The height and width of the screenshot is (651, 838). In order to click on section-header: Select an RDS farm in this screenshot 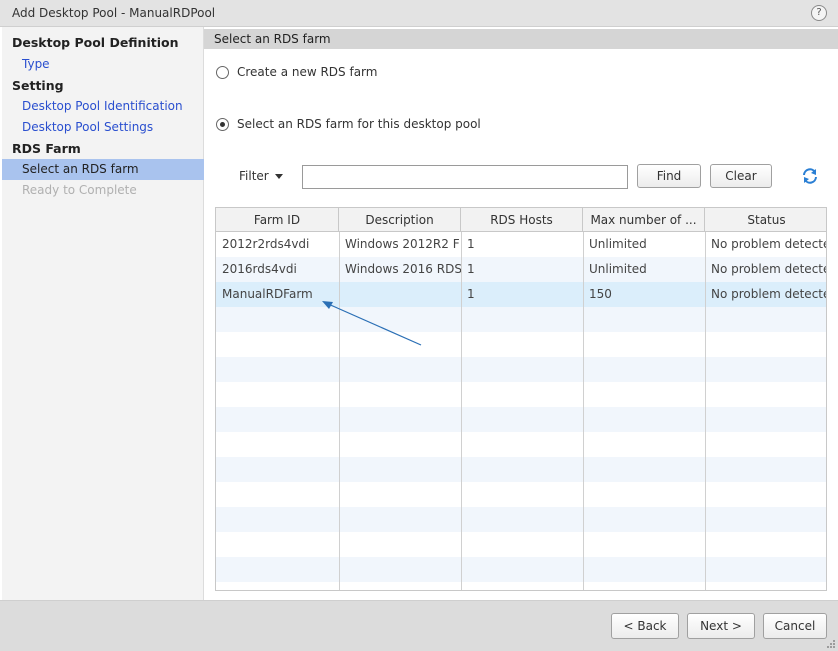, I will do `click(521, 39)`.